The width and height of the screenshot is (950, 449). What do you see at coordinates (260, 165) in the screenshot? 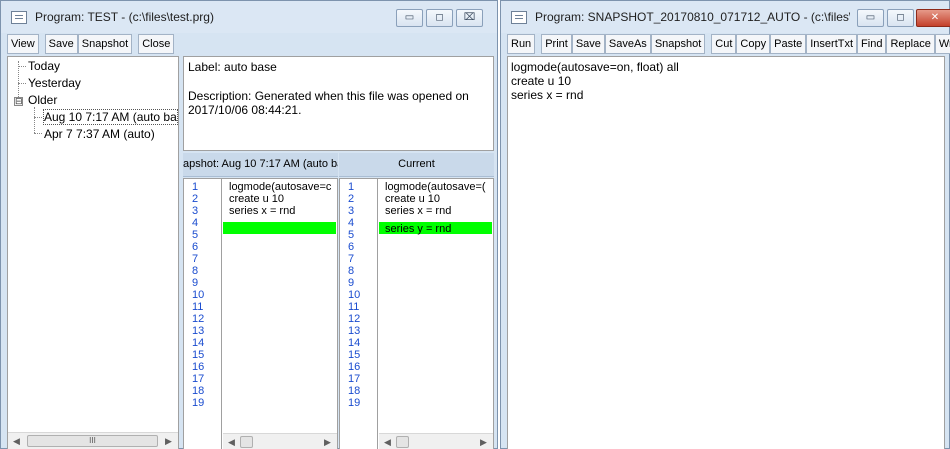
I see `snapshot-column-header: apshot: Aug 10 7:17 AM (auto bas` at bounding box center [260, 165].